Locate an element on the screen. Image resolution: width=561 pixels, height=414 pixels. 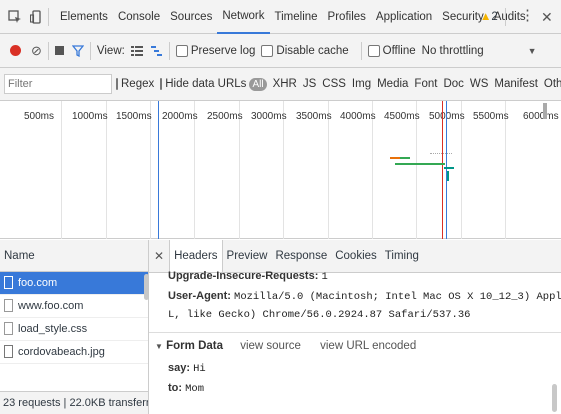
tick-label: 5500ms is located at coordinates (491, 116).